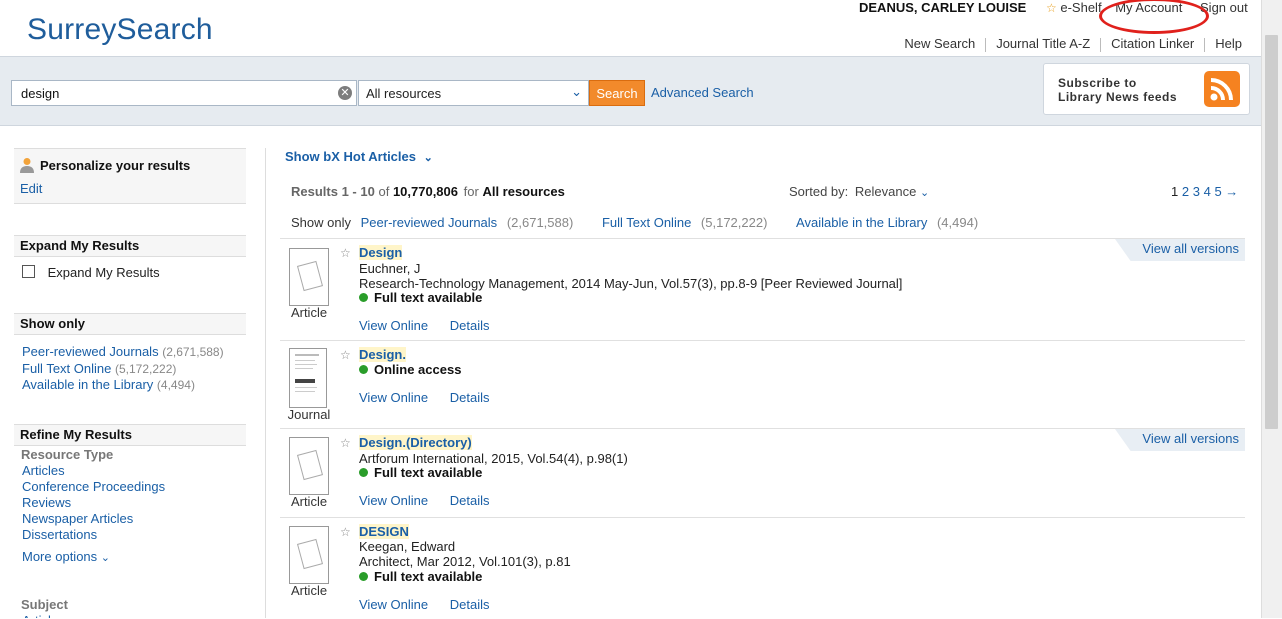 Image resolution: width=1282 pixels, height=619 pixels. I want to click on nav-citation-linker: Citation Linker, so click(1152, 43).